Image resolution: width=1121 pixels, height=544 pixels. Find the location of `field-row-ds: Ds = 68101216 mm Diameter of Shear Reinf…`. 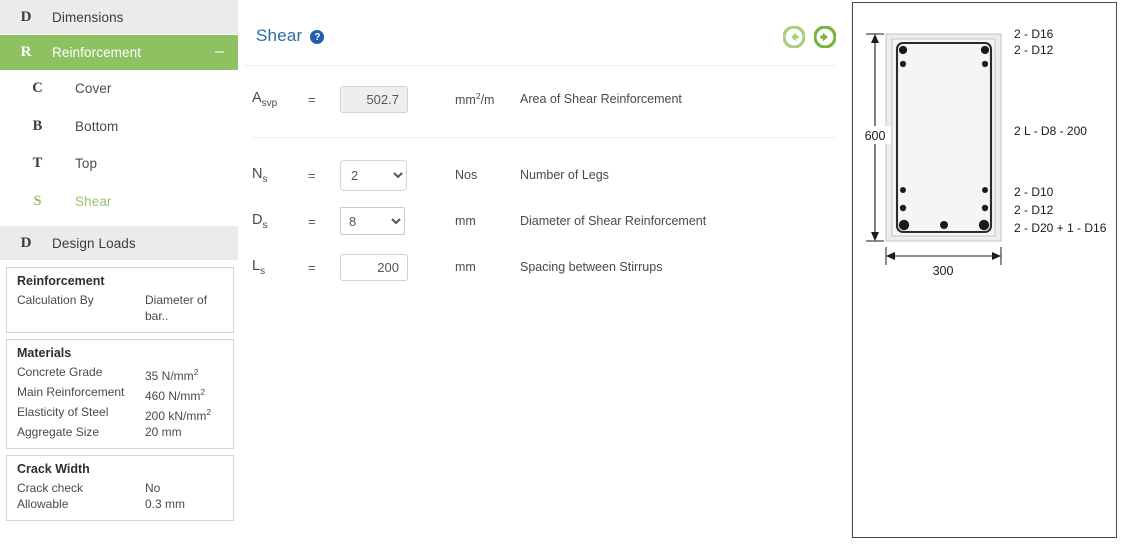

field-row-ds: Ds = 68101216 mm Diameter of Shear Reinf… is located at coordinates (548, 221).